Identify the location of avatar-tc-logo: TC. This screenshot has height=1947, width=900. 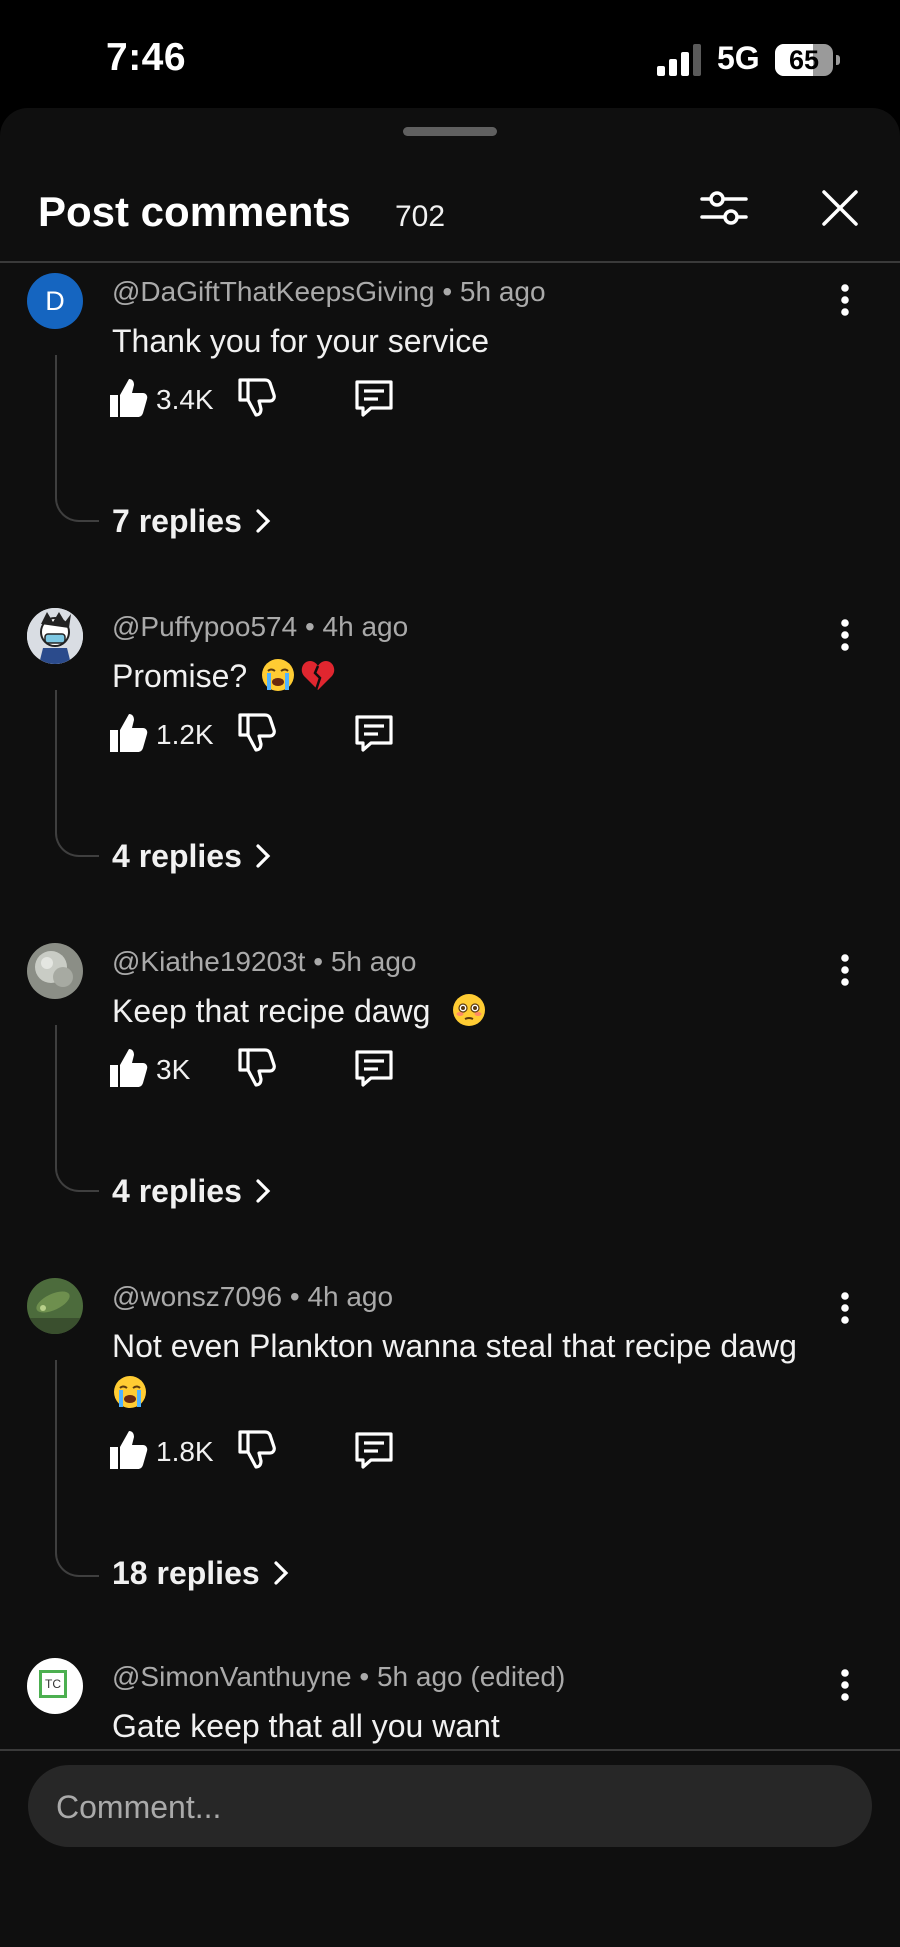
(53, 1684).